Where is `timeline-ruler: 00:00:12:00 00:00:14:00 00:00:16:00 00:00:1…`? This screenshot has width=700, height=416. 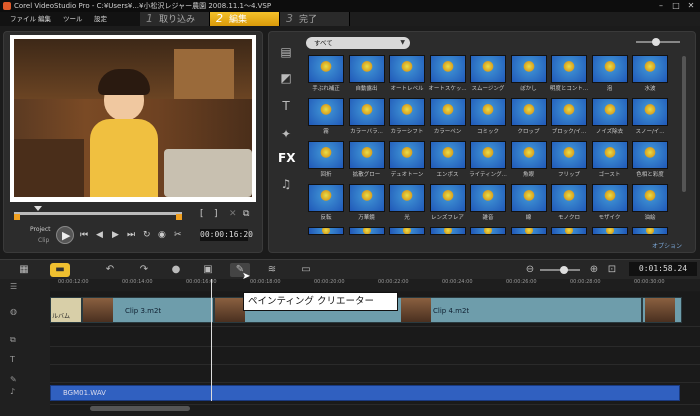
timeline-ruler: 00:00:12:00 00:00:14:00 00:00:16:00 00:00:1… is located at coordinates (375, 285).